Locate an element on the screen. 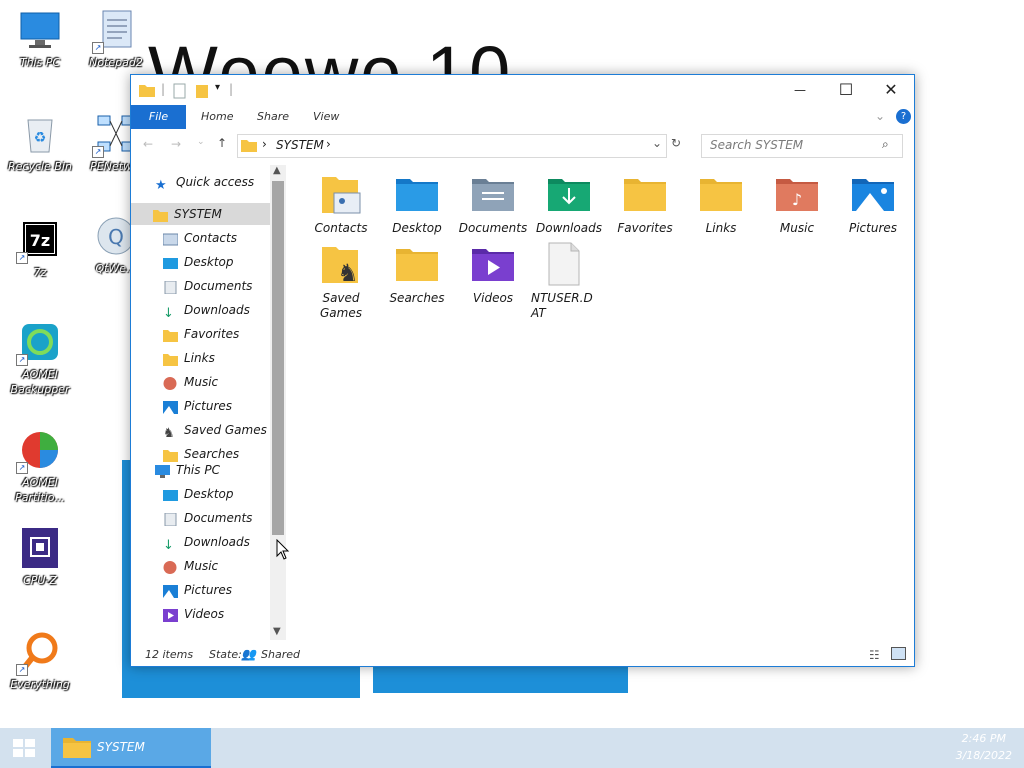  music-icon is located at coordinates (170, 382).